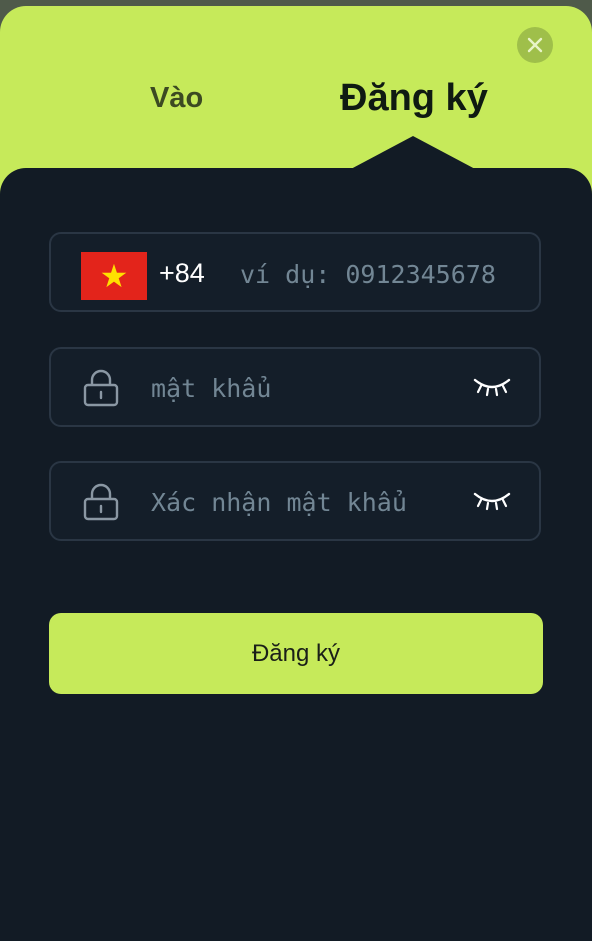 This screenshot has height=941, width=592. I want to click on vietnam-flag-icon: ★, so click(114, 276).